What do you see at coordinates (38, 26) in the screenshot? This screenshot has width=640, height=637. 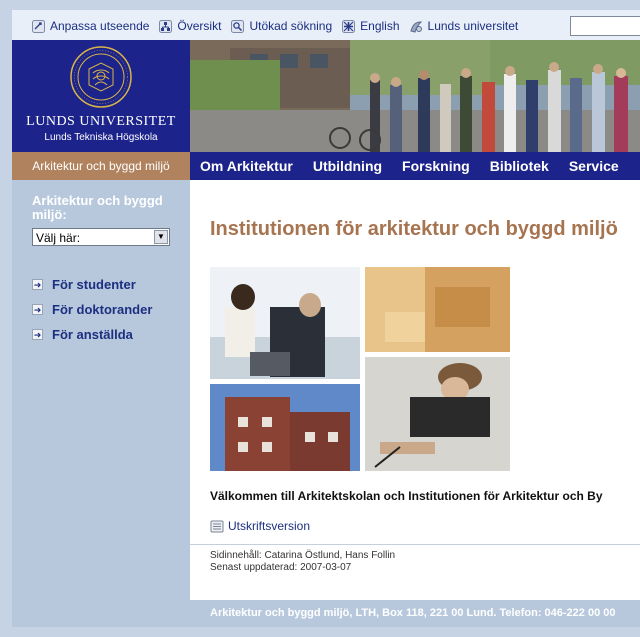 I see `customize-icon` at bounding box center [38, 26].